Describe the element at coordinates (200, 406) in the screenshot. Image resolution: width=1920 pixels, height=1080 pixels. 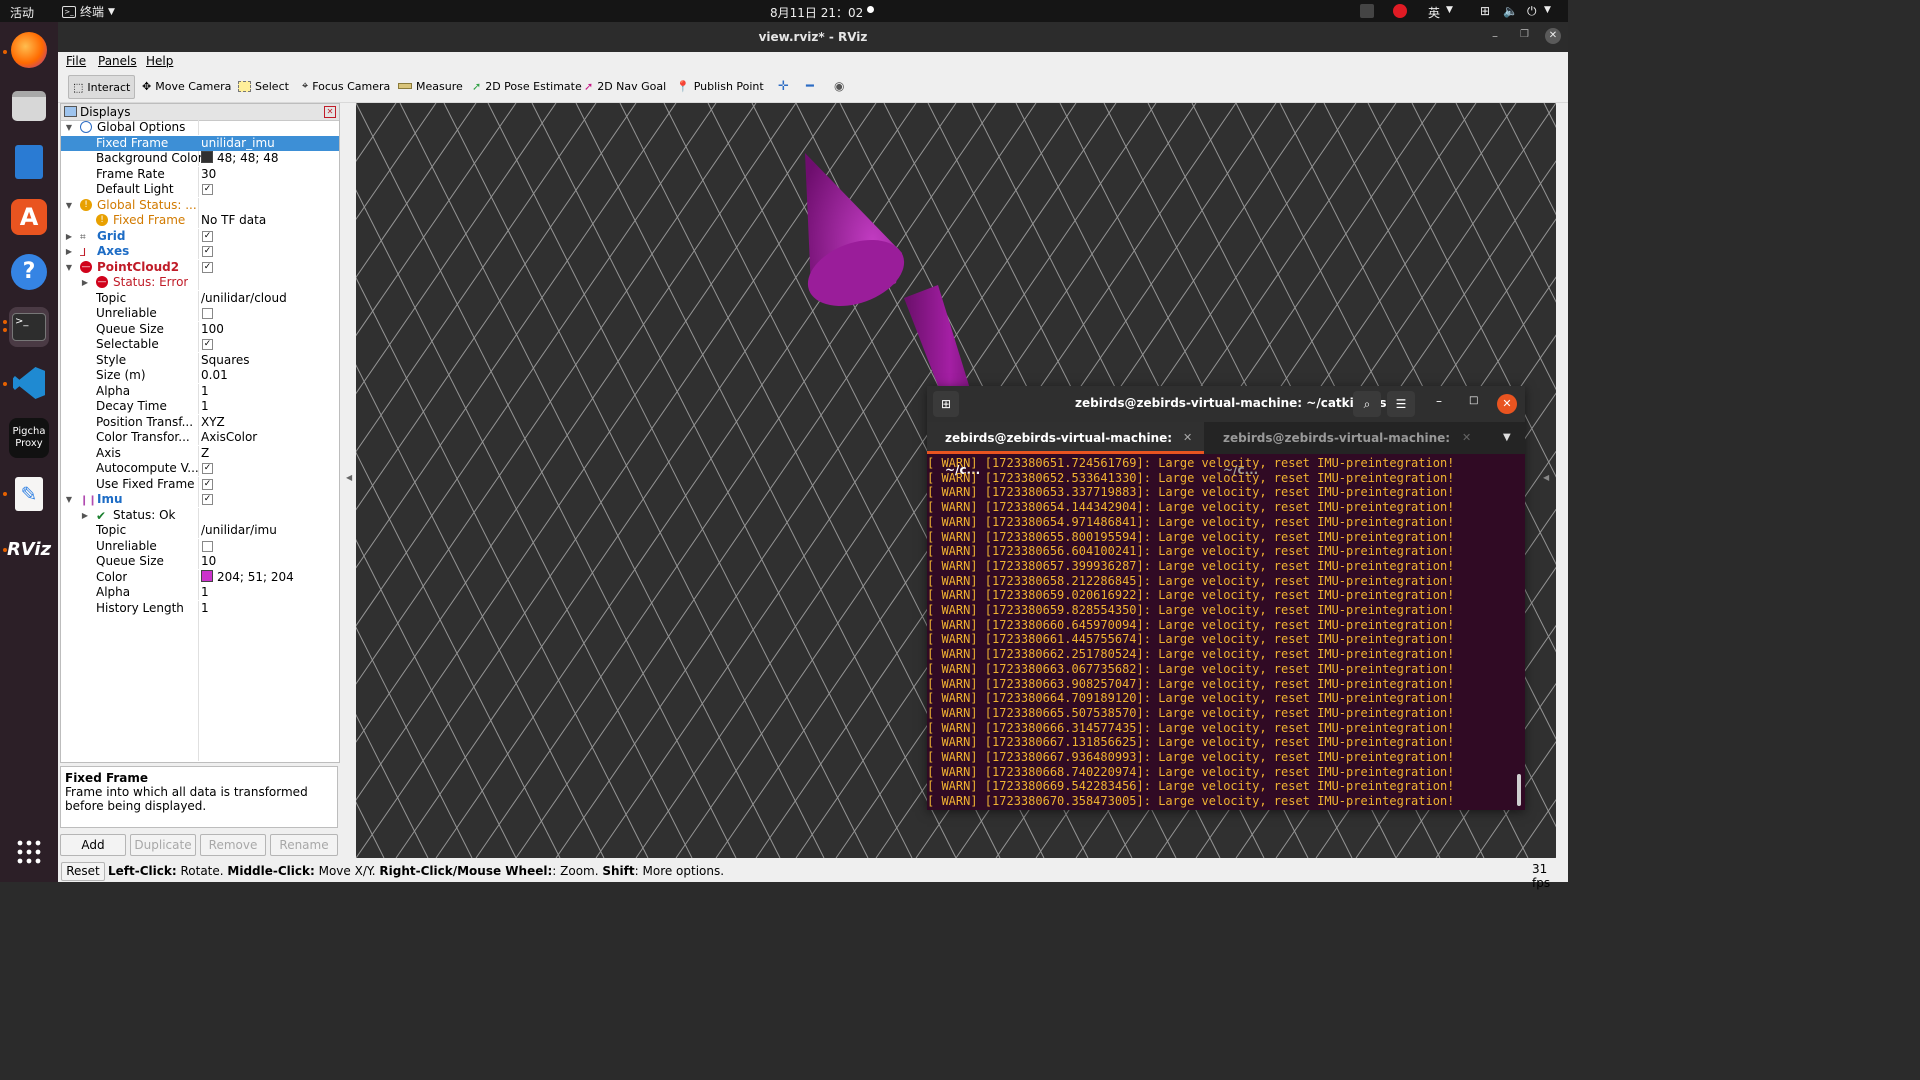
I see `tree-row-decay-time: Decay Time 1` at that location.